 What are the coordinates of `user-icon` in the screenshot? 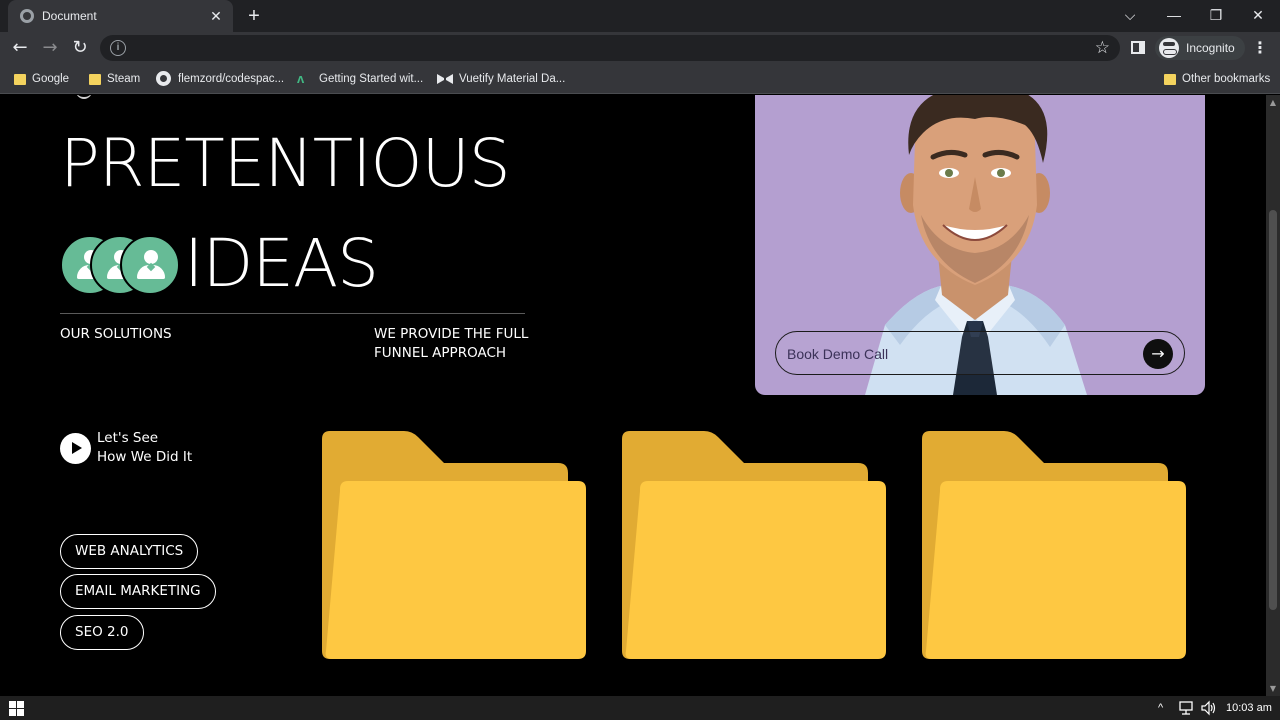 It's located at (150, 265).